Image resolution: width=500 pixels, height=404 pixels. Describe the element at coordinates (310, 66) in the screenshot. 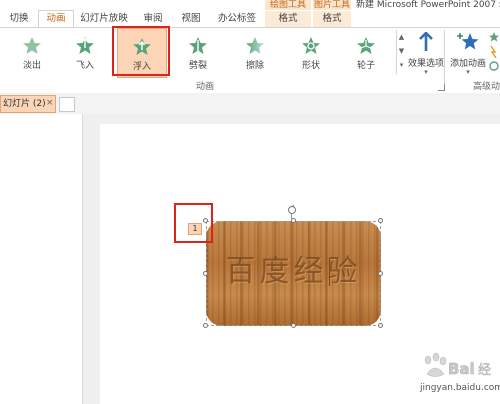

I see `animation-label: 形状` at that location.